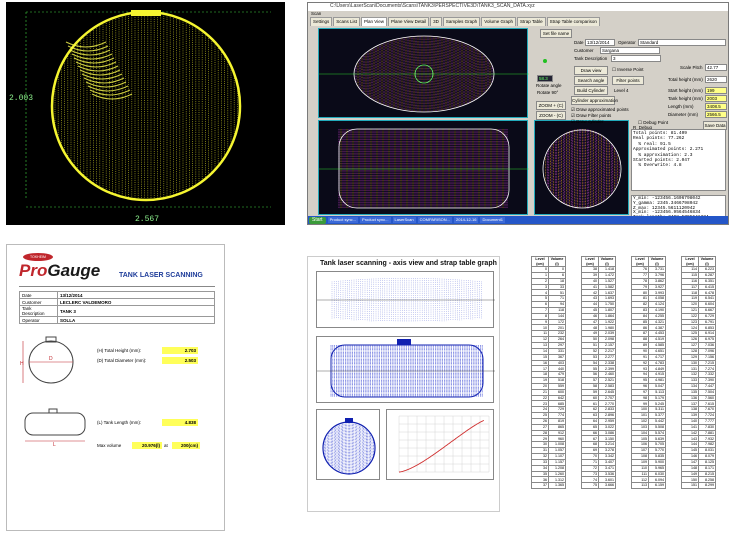  Describe the element at coordinates (444, 444) in the screenshot. I see `volume-curve-plot` at that location.